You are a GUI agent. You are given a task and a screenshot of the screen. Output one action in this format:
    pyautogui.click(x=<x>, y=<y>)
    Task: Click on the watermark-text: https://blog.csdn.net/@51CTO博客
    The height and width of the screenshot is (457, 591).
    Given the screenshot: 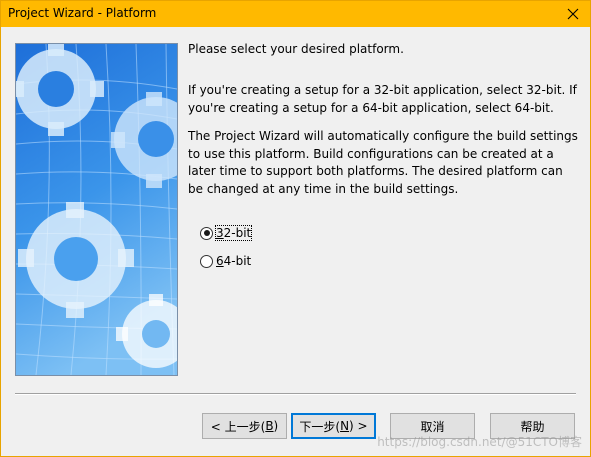 What is the action you would take?
    pyautogui.click(x=479, y=442)
    